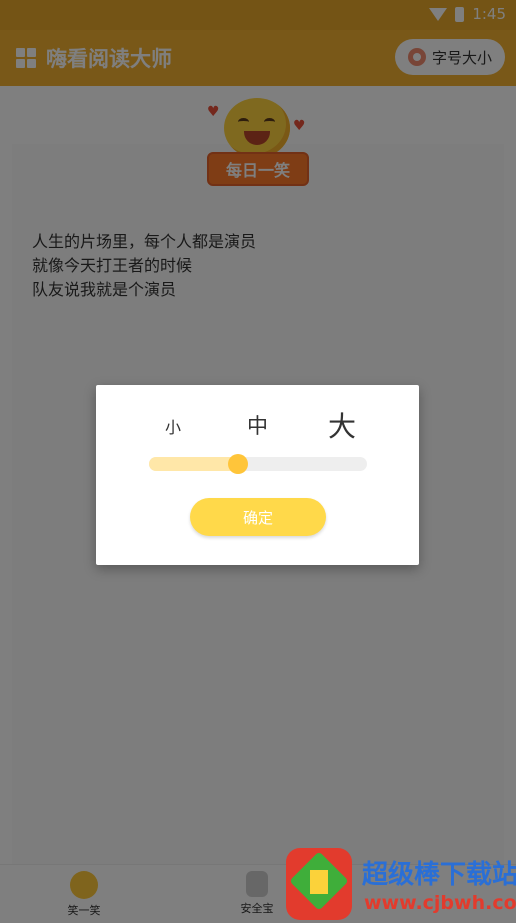  Describe the element at coordinates (258, 517) in the screenshot. I see `confirm-button: 确定` at that location.